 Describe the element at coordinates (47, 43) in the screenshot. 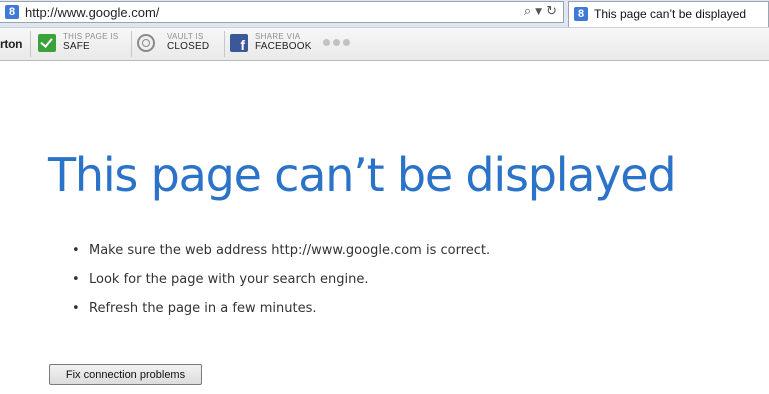

I see `check-icon` at that location.